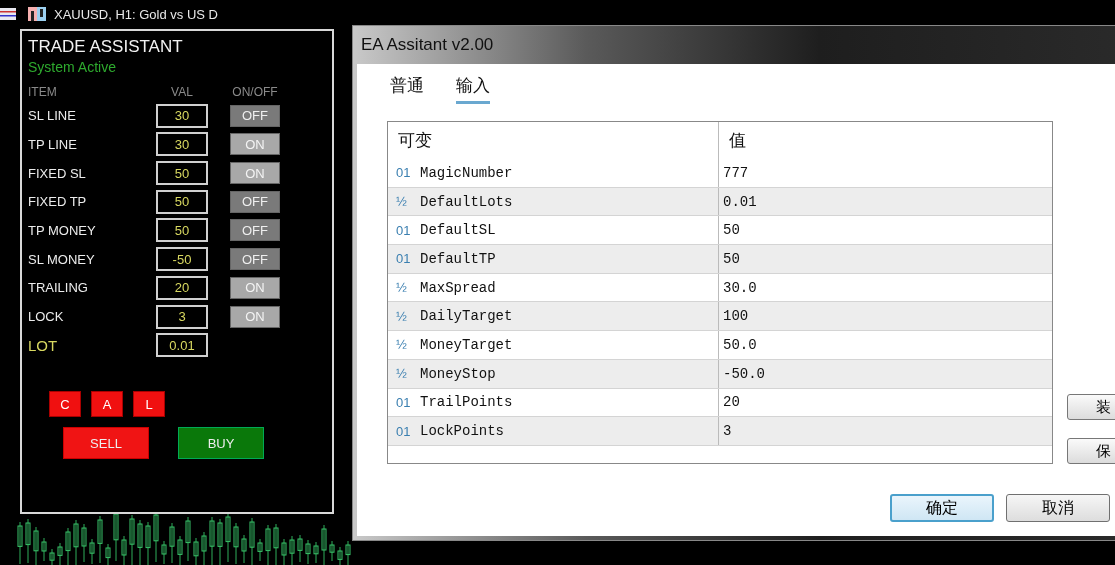 The image size is (1115, 565). Describe the element at coordinates (65, 404) in the screenshot. I see `close-orders-button: C` at that location.